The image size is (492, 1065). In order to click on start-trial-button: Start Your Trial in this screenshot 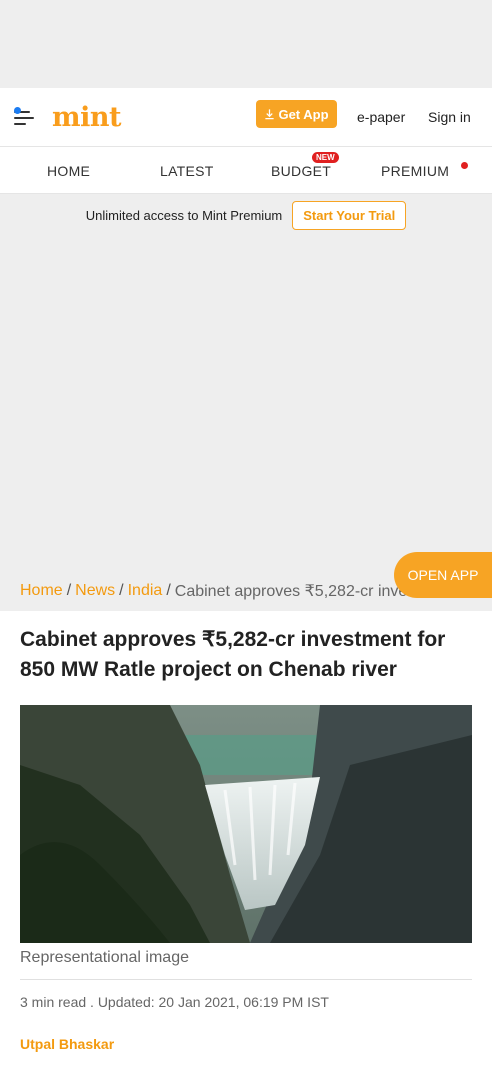, I will do `click(349, 215)`.